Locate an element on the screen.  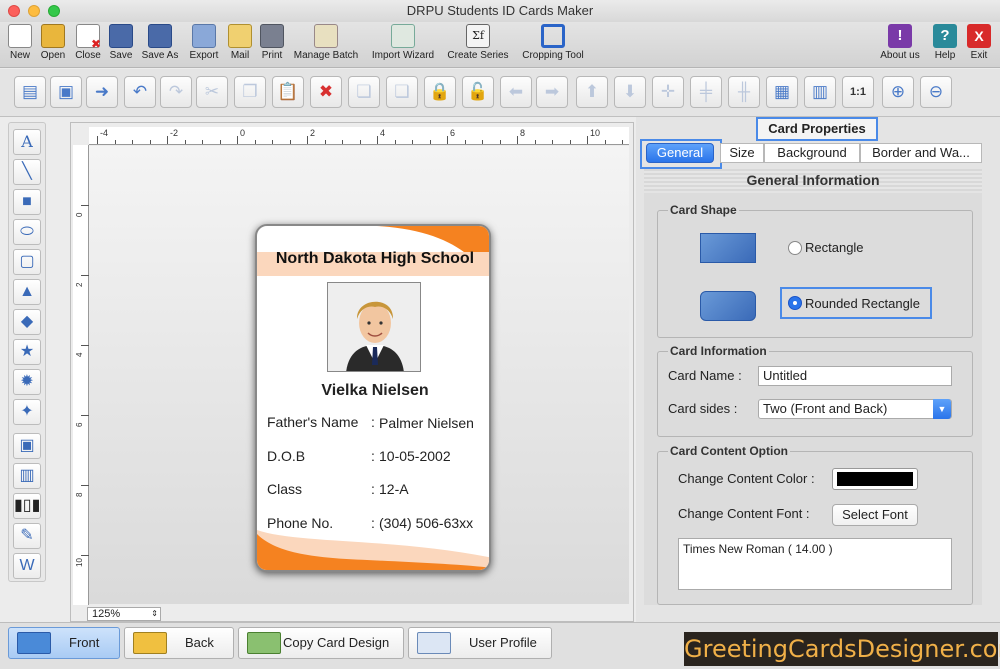
user-profile-button: User Profile is located at coordinates (480, 643).